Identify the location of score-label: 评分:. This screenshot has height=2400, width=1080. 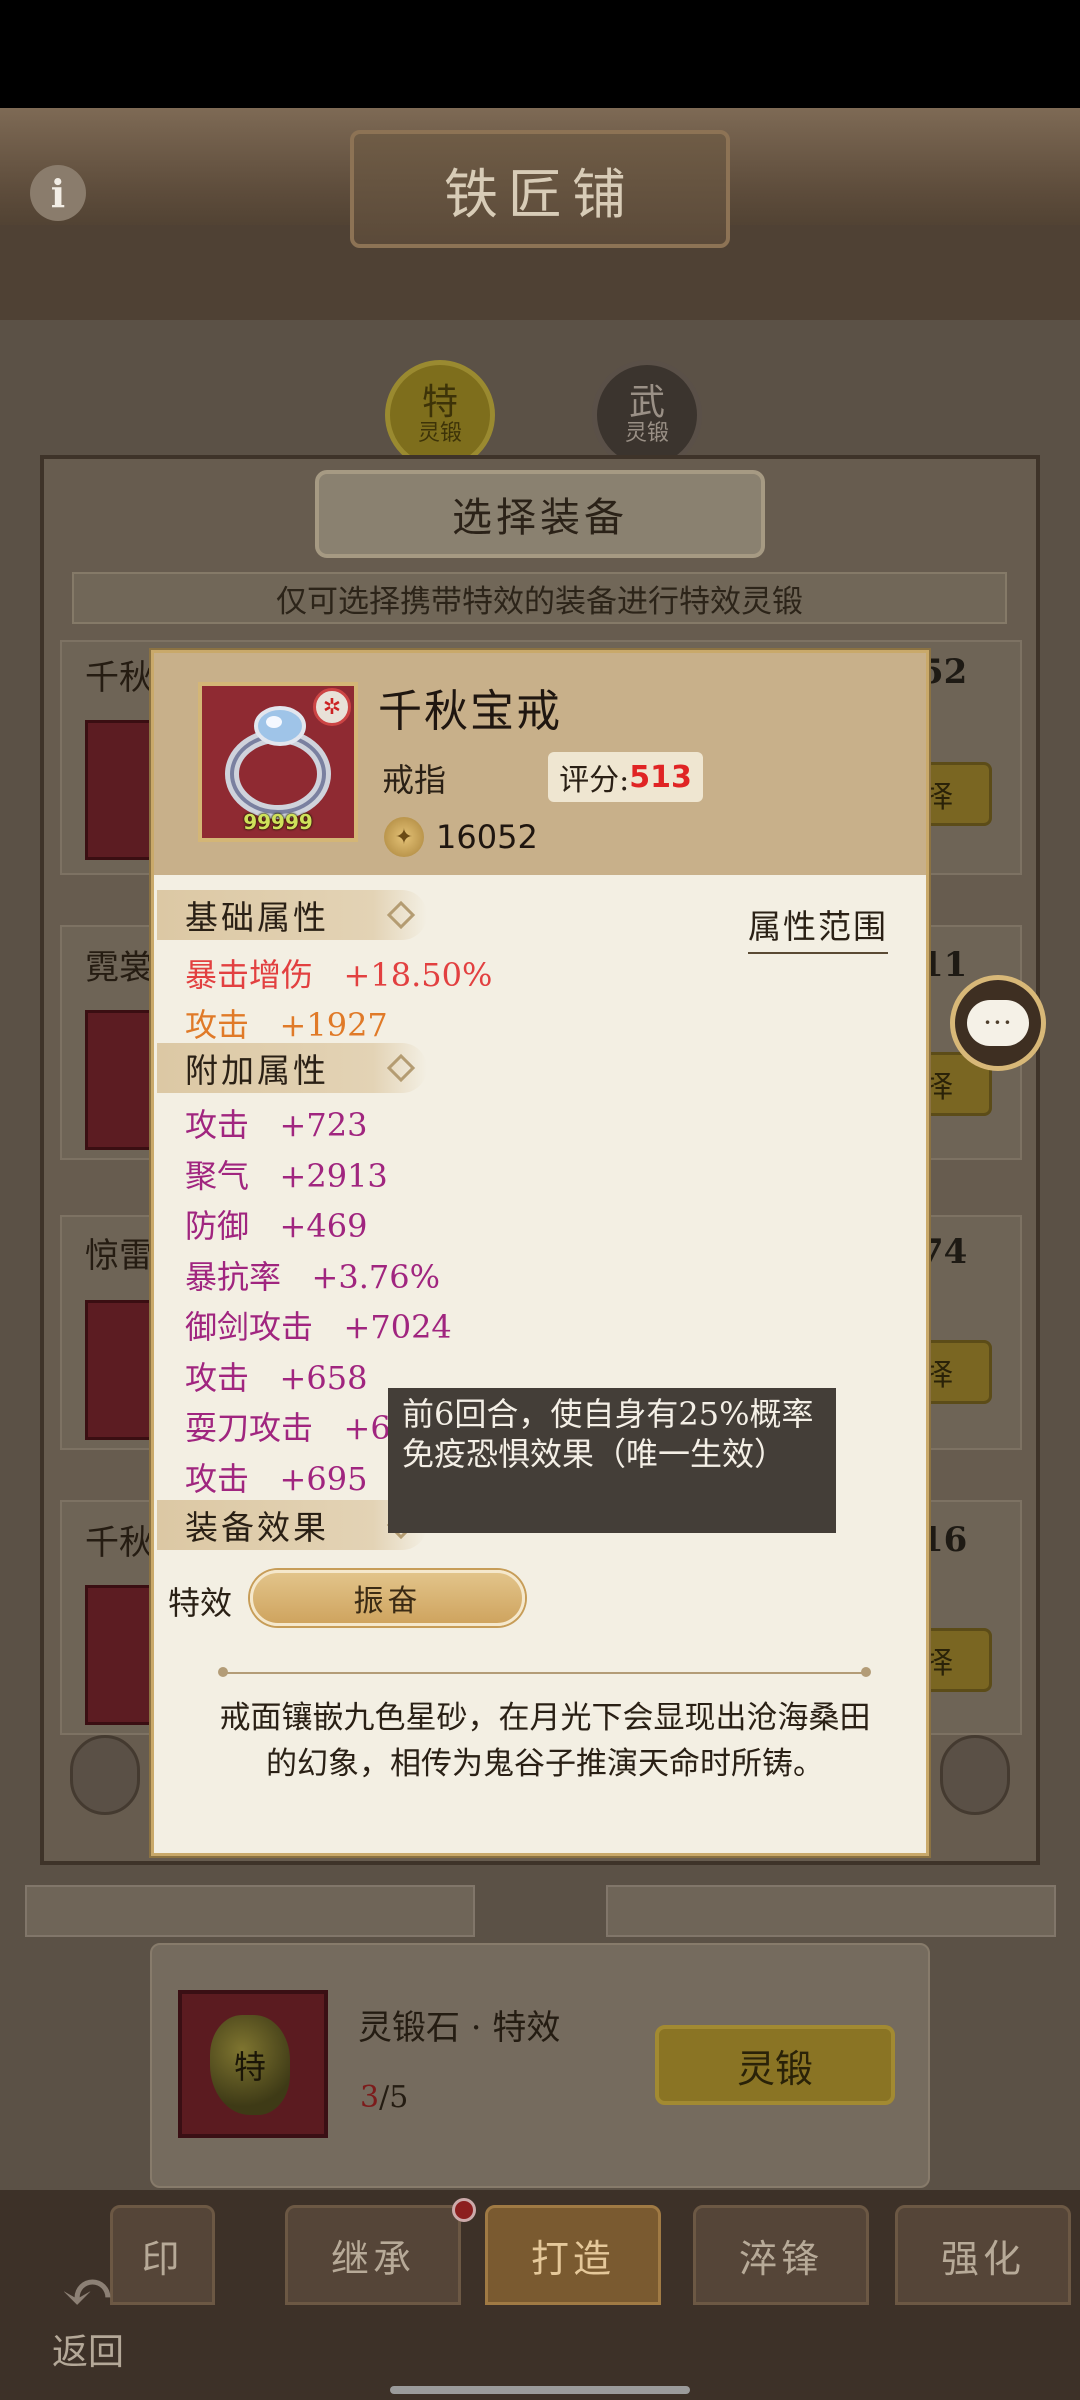
(594, 780).